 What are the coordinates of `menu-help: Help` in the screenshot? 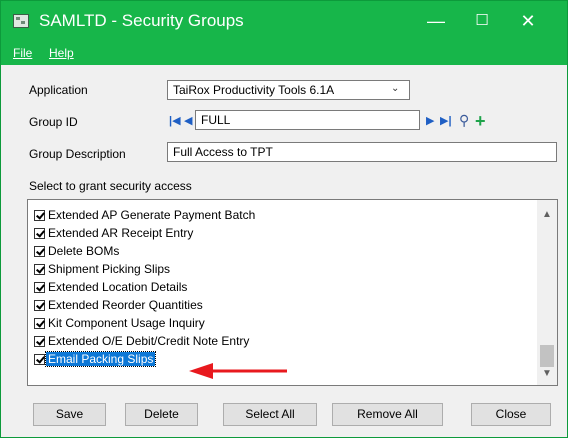 It's located at (61, 53).